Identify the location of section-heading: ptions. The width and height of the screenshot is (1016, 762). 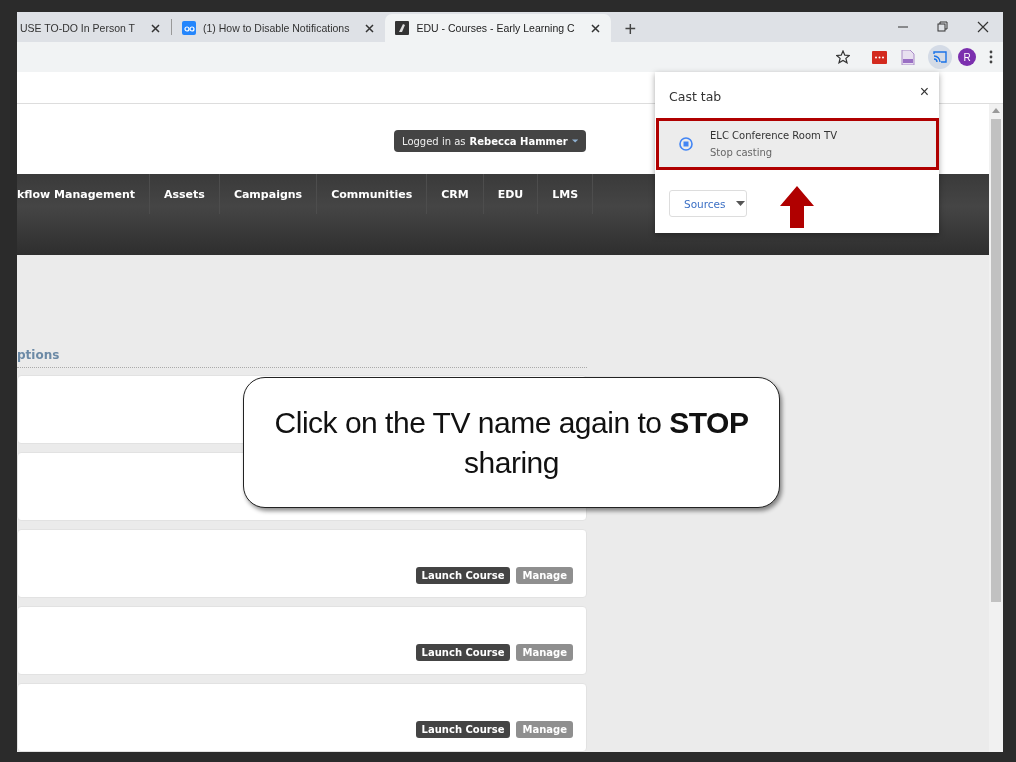
(38, 355).